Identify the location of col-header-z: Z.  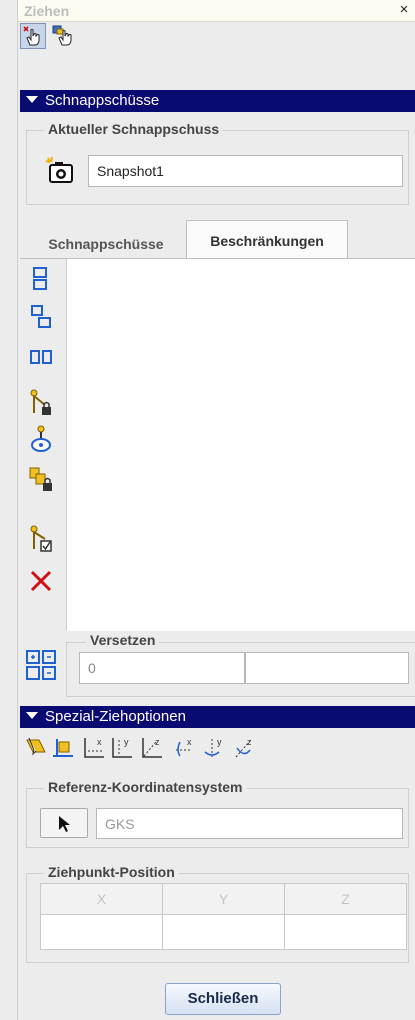
(345, 899).